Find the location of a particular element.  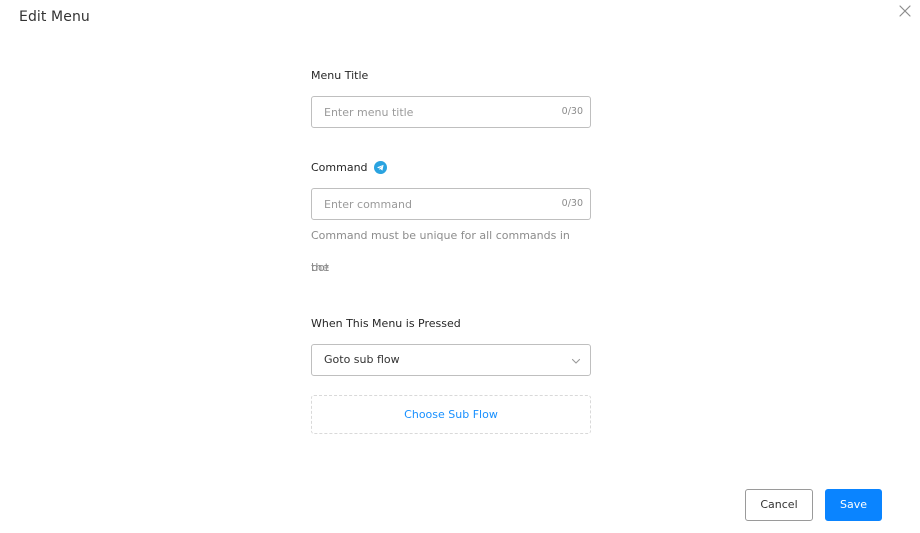

menu-title-field: 0/30 is located at coordinates (451, 112).